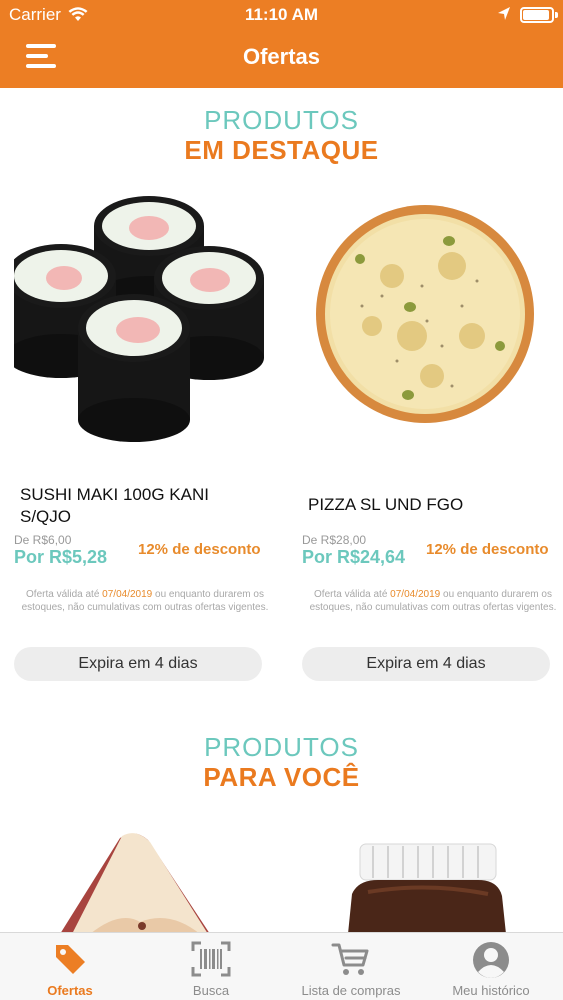 The height and width of the screenshot is (1000, 563). I want to click on new-price: Por R$24,64, so click(354, 557).